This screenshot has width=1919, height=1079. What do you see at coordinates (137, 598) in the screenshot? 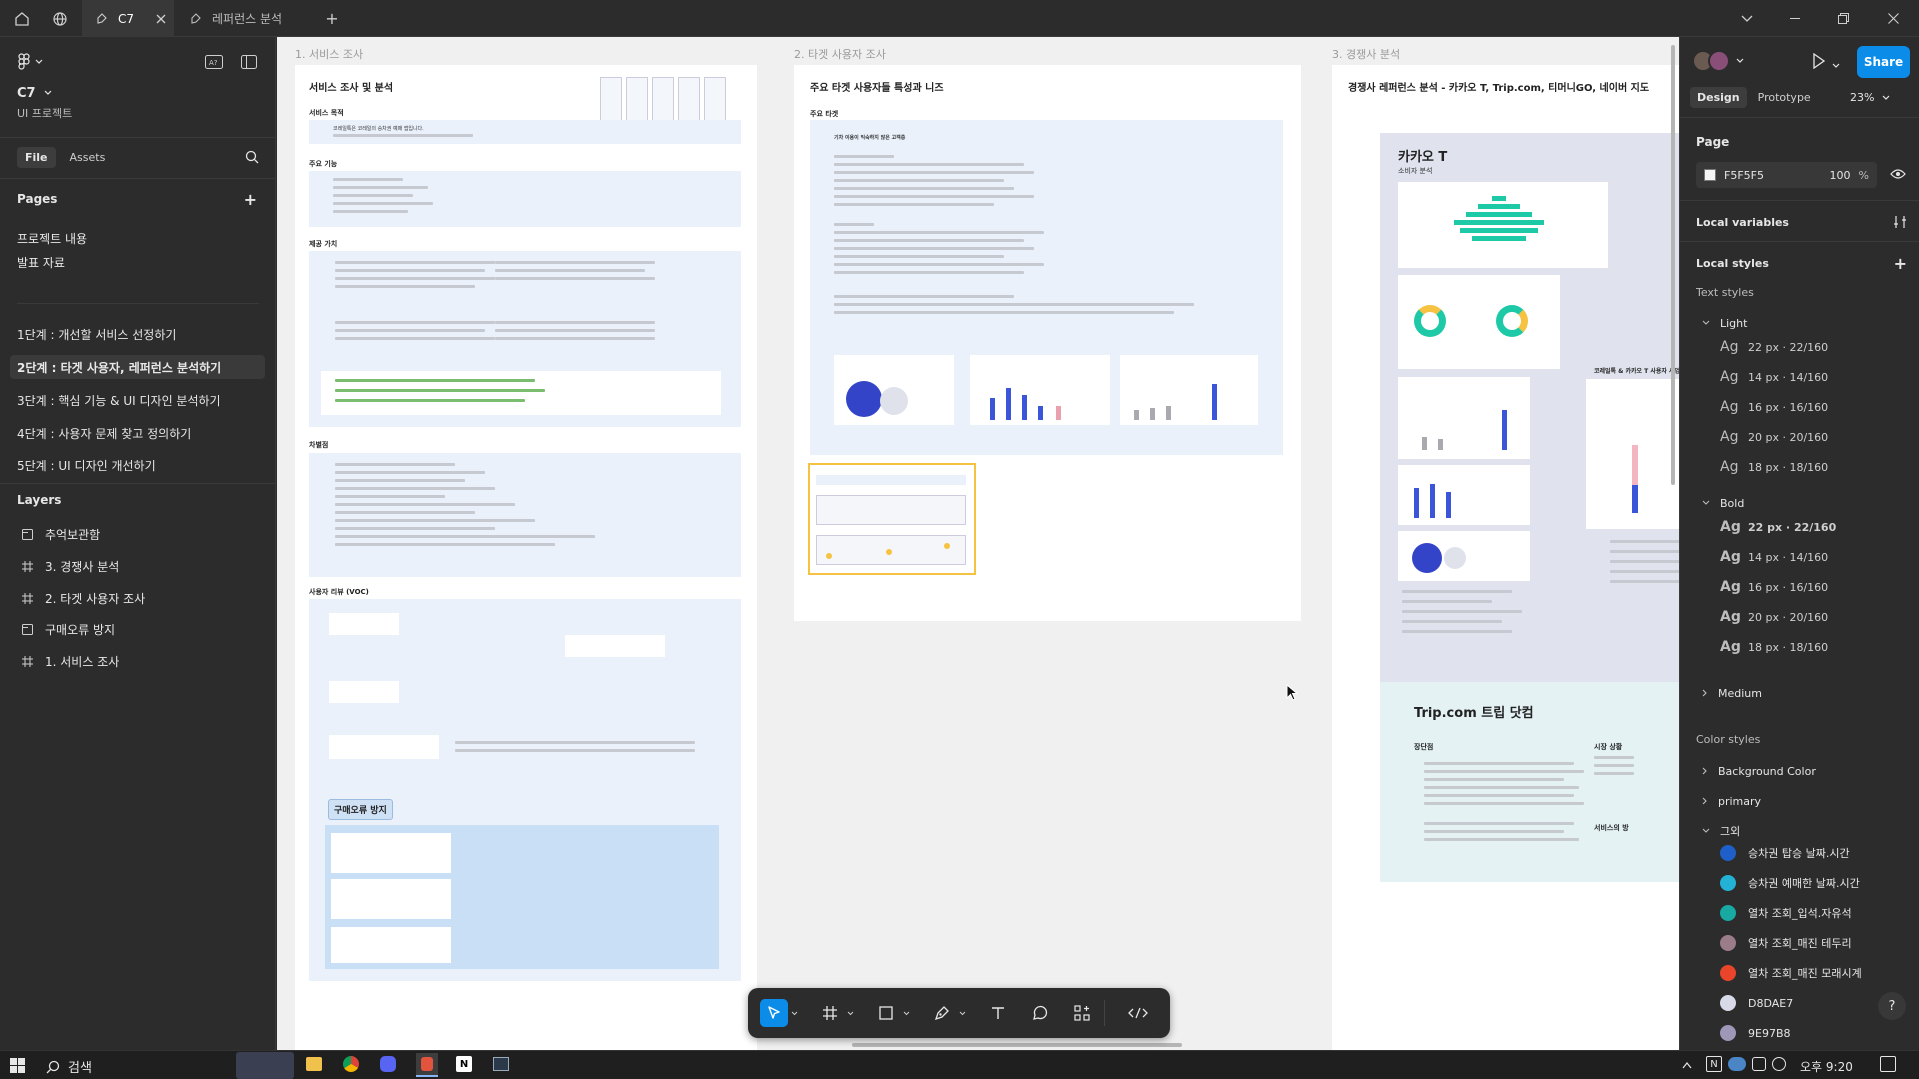
I see `layer-item: 2. 타겟 사용자 조사` at bounding box center [137, 598].